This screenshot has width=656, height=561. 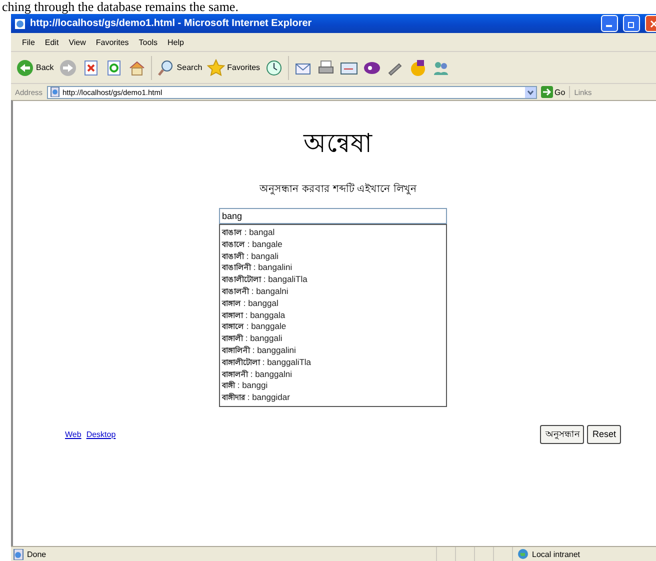 What do you see at coordinates (35, 67) in the screenshot?
I see `back-button: Back` at bounding box center [35, 67].